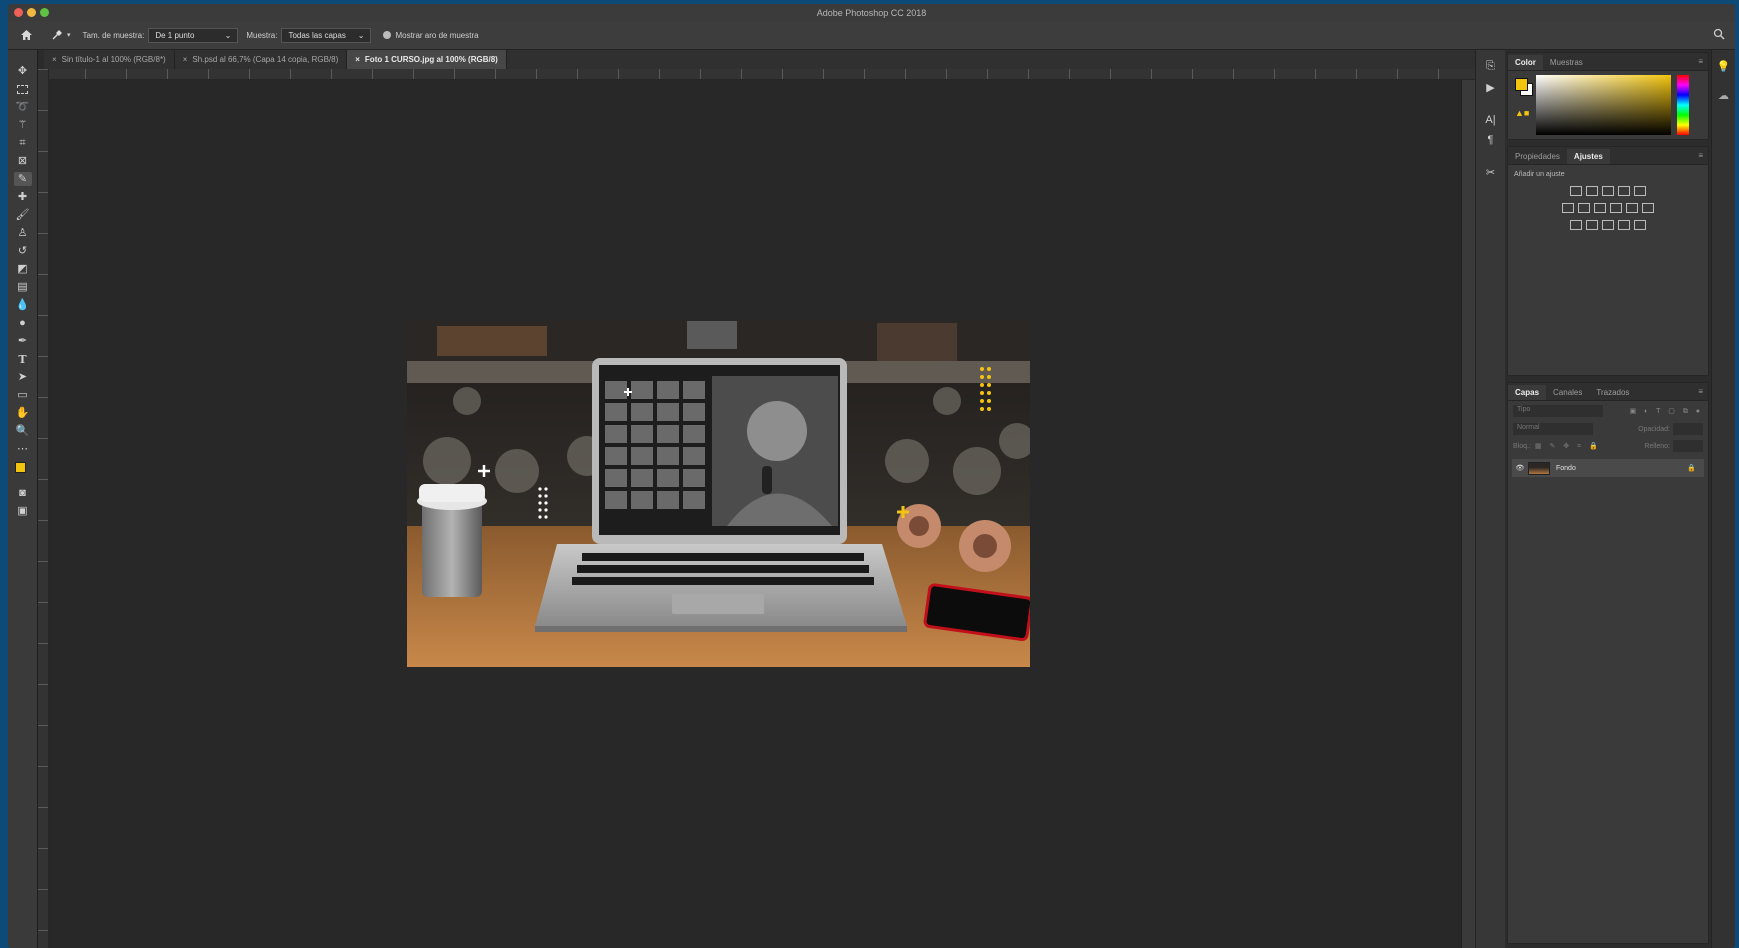 Image resolution: width=1739 pixels, height=948 pixels. What do you see at coordinates (1719, 35) in the screenshot?
I see `search-icon` at bounding box center [1719, 35].